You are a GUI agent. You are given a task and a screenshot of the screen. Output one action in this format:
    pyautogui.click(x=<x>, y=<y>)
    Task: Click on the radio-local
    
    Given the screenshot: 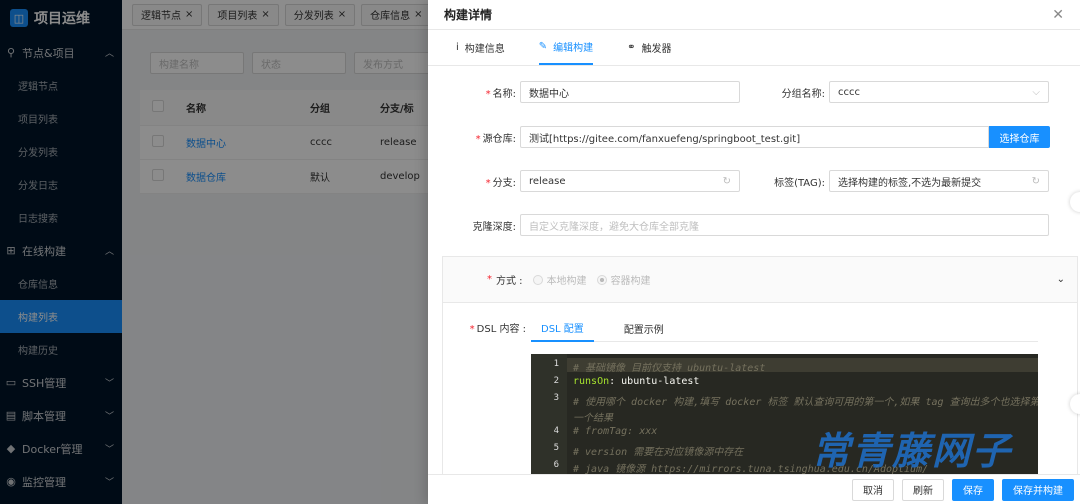 What is the action you would take?
    pyautogui.click(x=537, y=279)
    